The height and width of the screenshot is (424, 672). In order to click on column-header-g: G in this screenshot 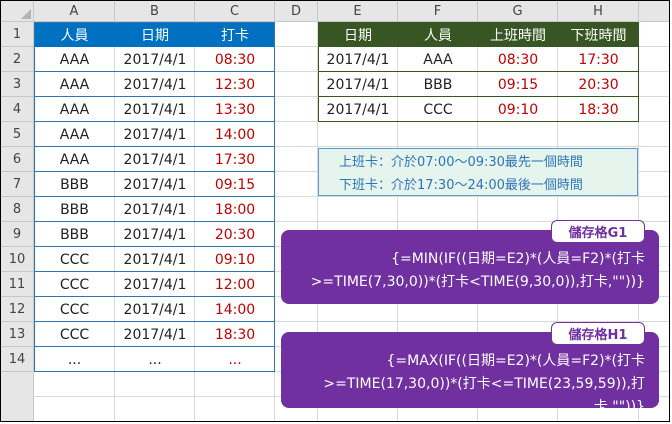, I will do `click(518, 11)`.